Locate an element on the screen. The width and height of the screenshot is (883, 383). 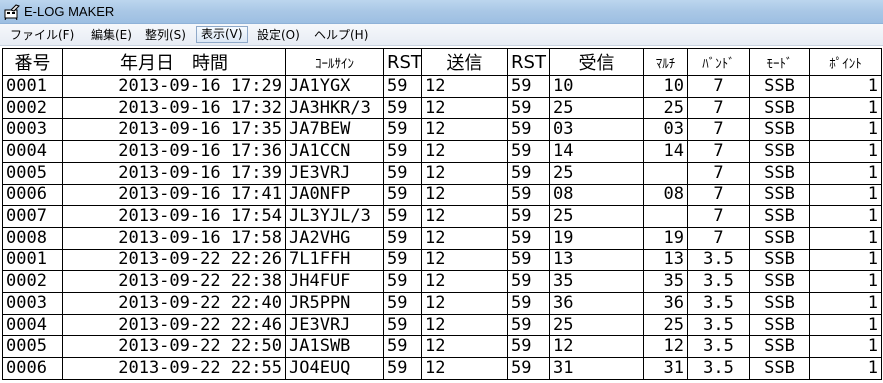
cell-received: 36 is located at coordinates (596, 303).